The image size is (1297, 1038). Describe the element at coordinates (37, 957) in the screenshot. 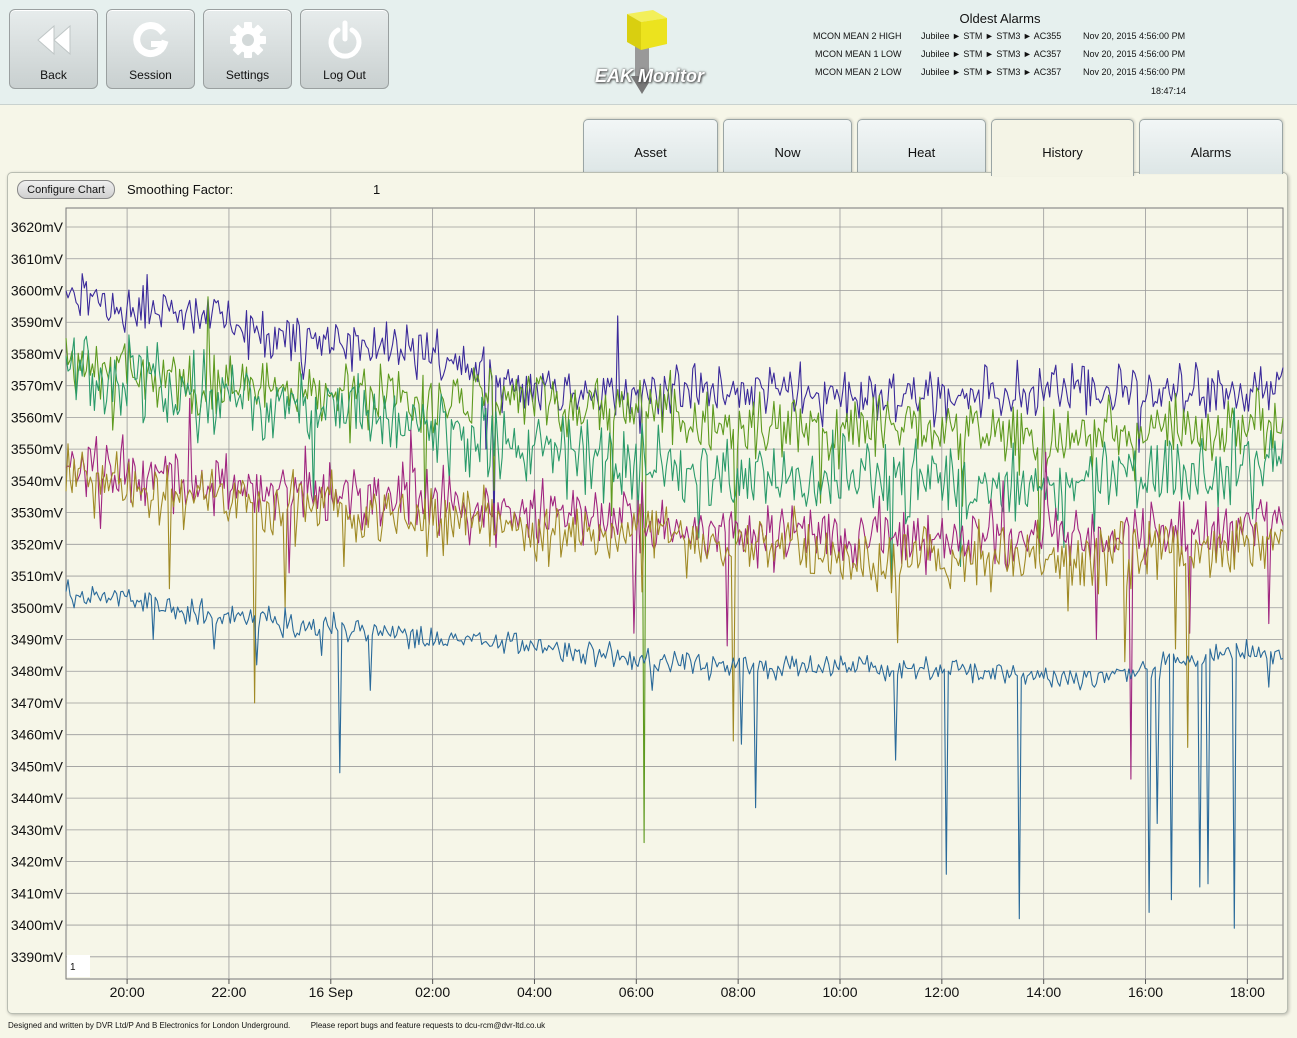

I see `y-tick-label: 3390mV` at that location.